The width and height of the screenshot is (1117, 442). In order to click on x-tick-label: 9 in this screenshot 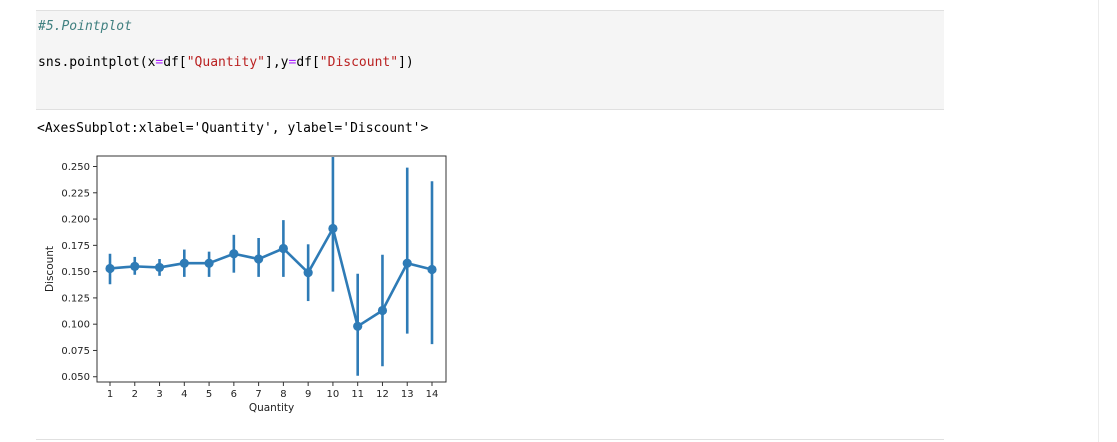, I will do `click(308, 394)`.